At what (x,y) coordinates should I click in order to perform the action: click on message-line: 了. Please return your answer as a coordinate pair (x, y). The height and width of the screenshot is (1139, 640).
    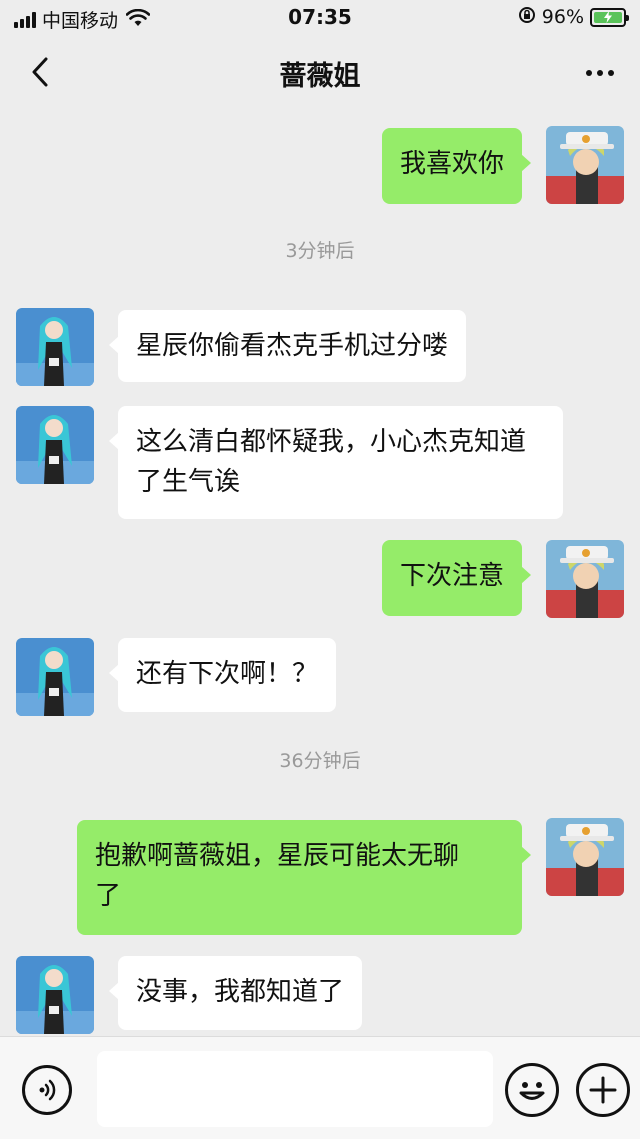
    Looking at the image, I should click on (108, 896).